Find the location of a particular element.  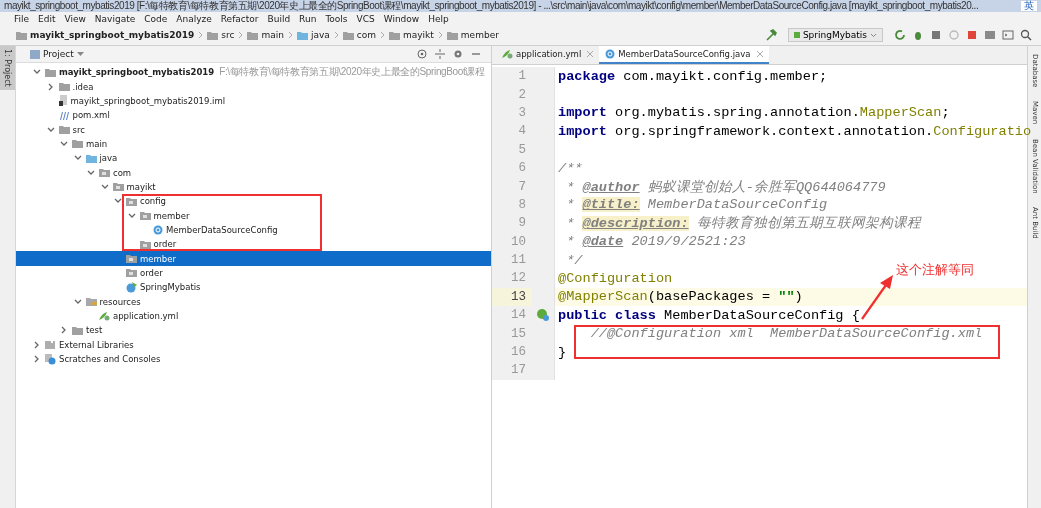

code-line: } is located at coordinates (562, 352).